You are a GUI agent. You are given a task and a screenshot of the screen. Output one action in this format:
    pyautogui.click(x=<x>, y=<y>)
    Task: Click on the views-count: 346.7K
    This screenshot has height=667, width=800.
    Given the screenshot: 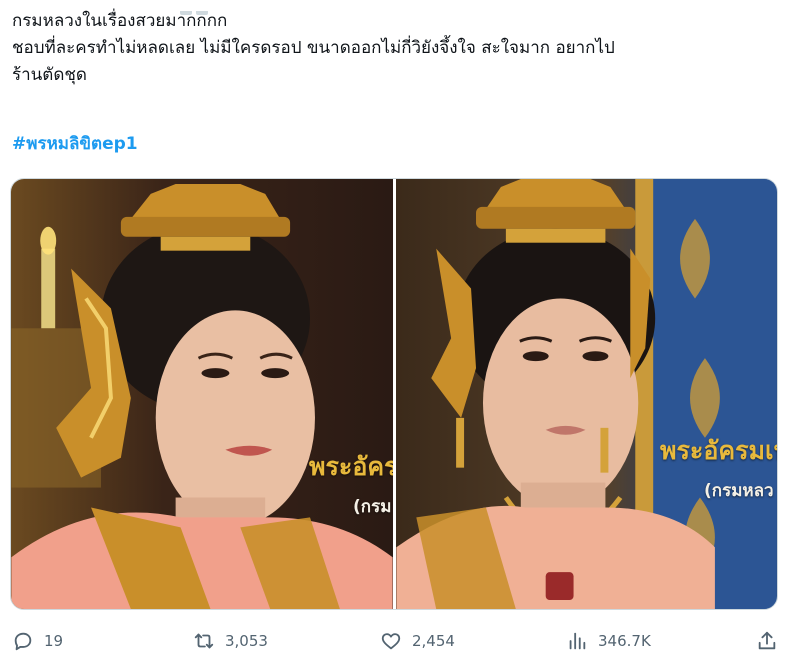 What is the action you would take?
    pyautogui.click(x=624, y=641)
    